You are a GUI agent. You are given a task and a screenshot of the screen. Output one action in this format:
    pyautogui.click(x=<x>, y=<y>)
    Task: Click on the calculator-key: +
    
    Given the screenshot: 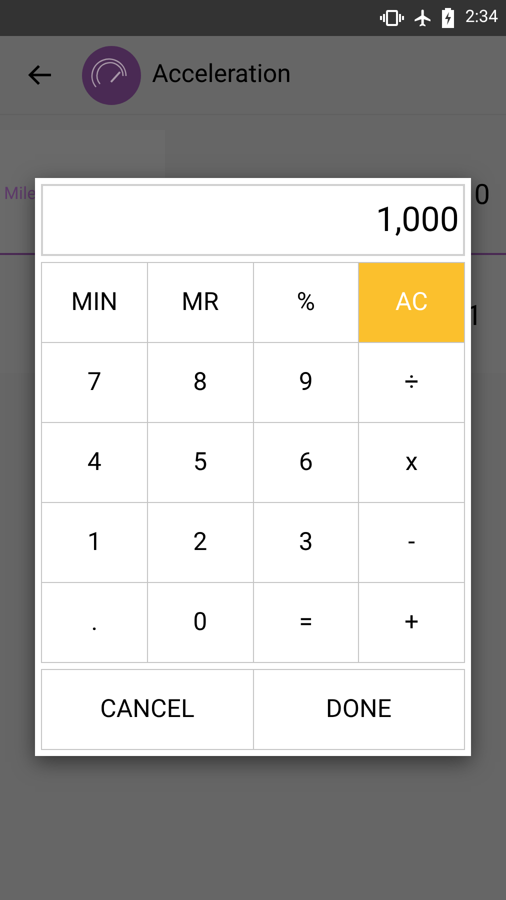 What is the action you would take?
    pyautogui.click(x=412, y=623)
    